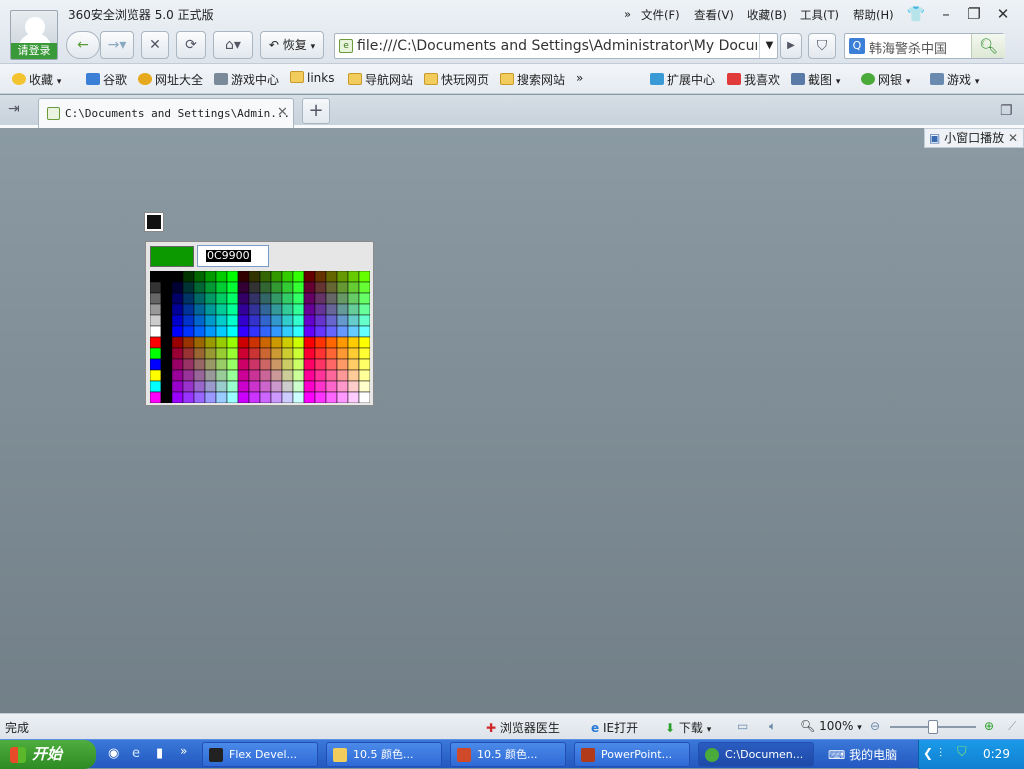  I want to click on tab-list-icon: ❐, so click(1006, 111).